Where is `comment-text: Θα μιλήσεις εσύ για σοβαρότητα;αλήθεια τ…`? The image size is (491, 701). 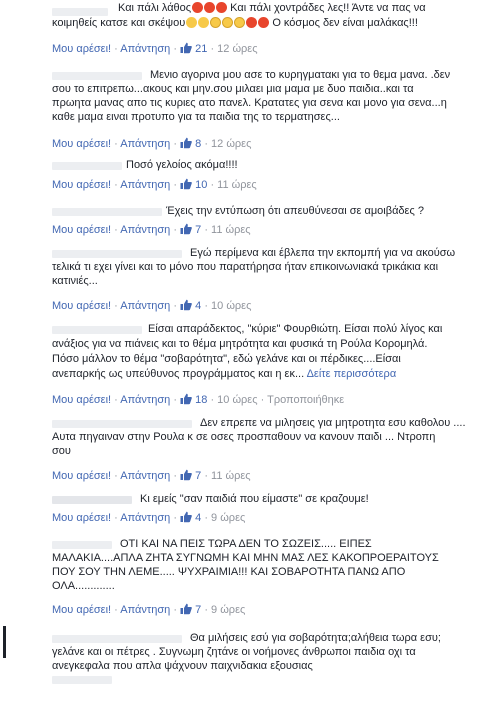
comment-text: Θα μιλήσεις εσύ για σοβαρότητα;αλήθεια τ… is located at coordinates (246, 652).